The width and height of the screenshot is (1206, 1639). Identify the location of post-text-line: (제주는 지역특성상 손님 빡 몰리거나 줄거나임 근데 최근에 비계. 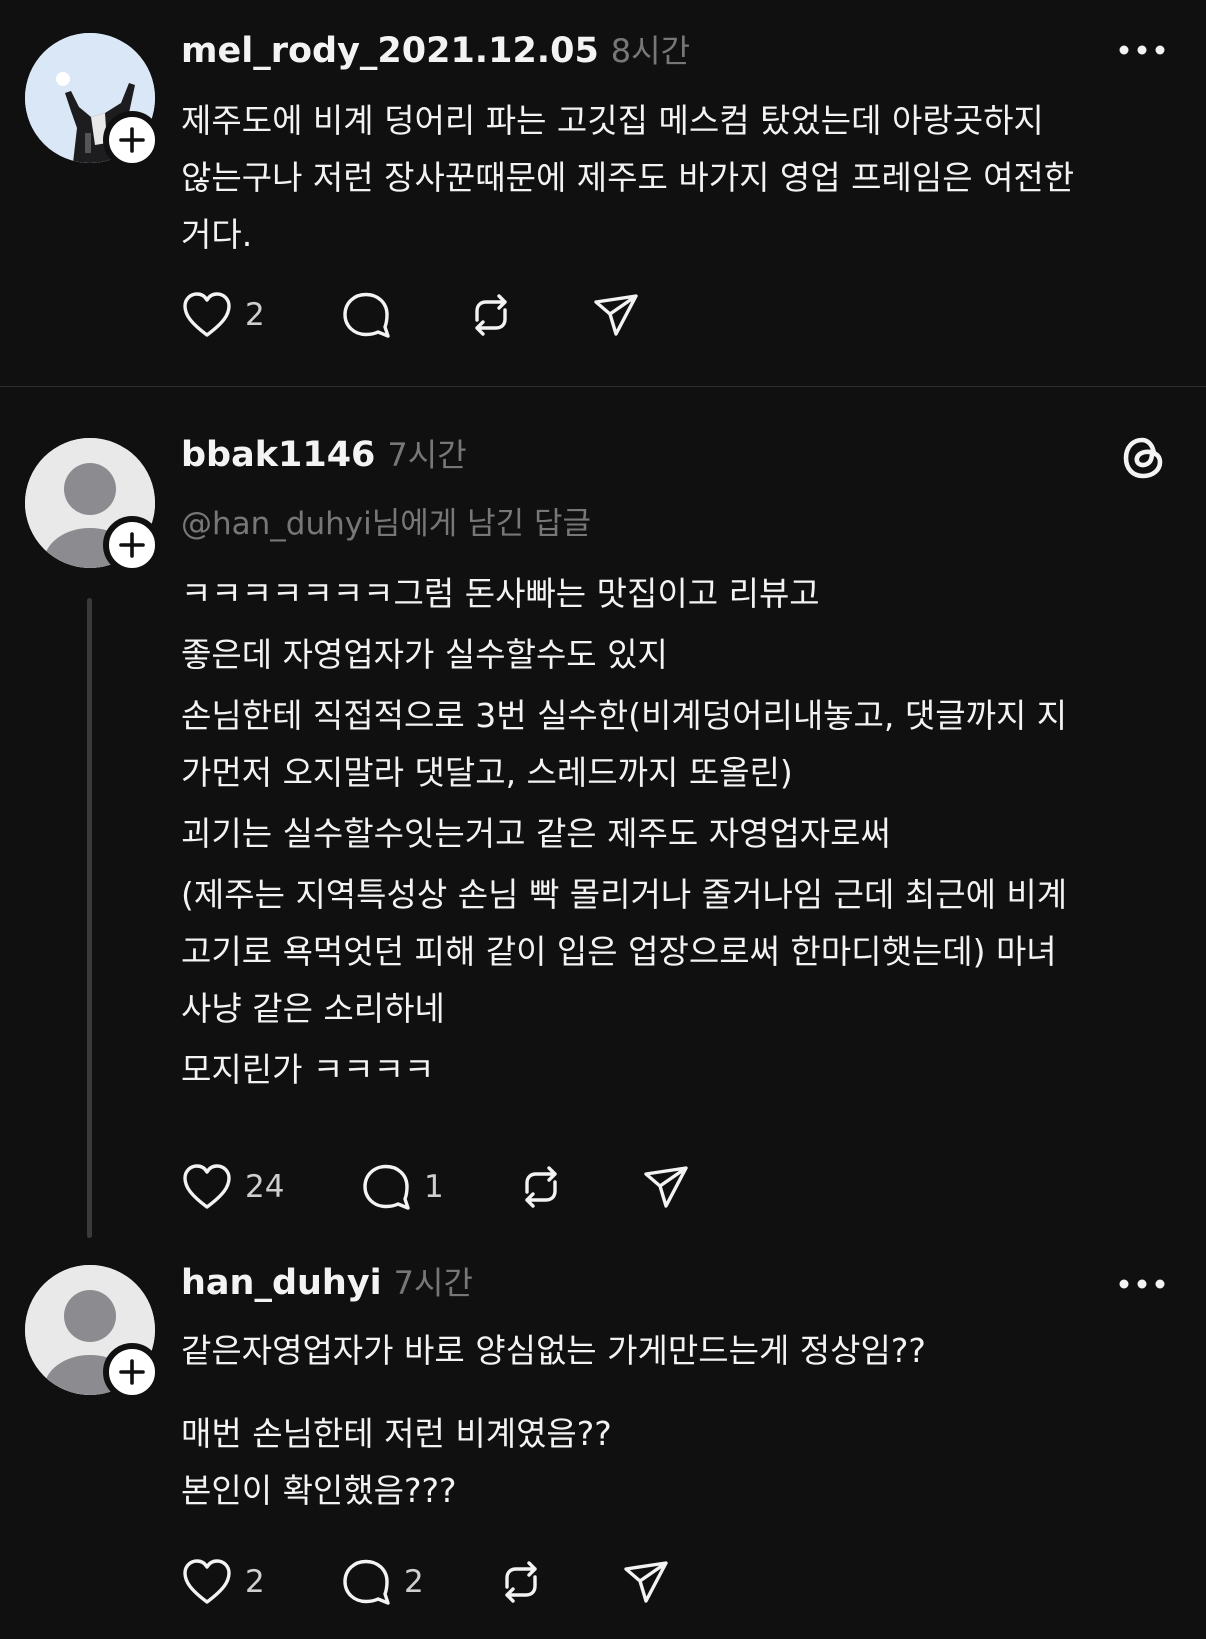
(624, 894).